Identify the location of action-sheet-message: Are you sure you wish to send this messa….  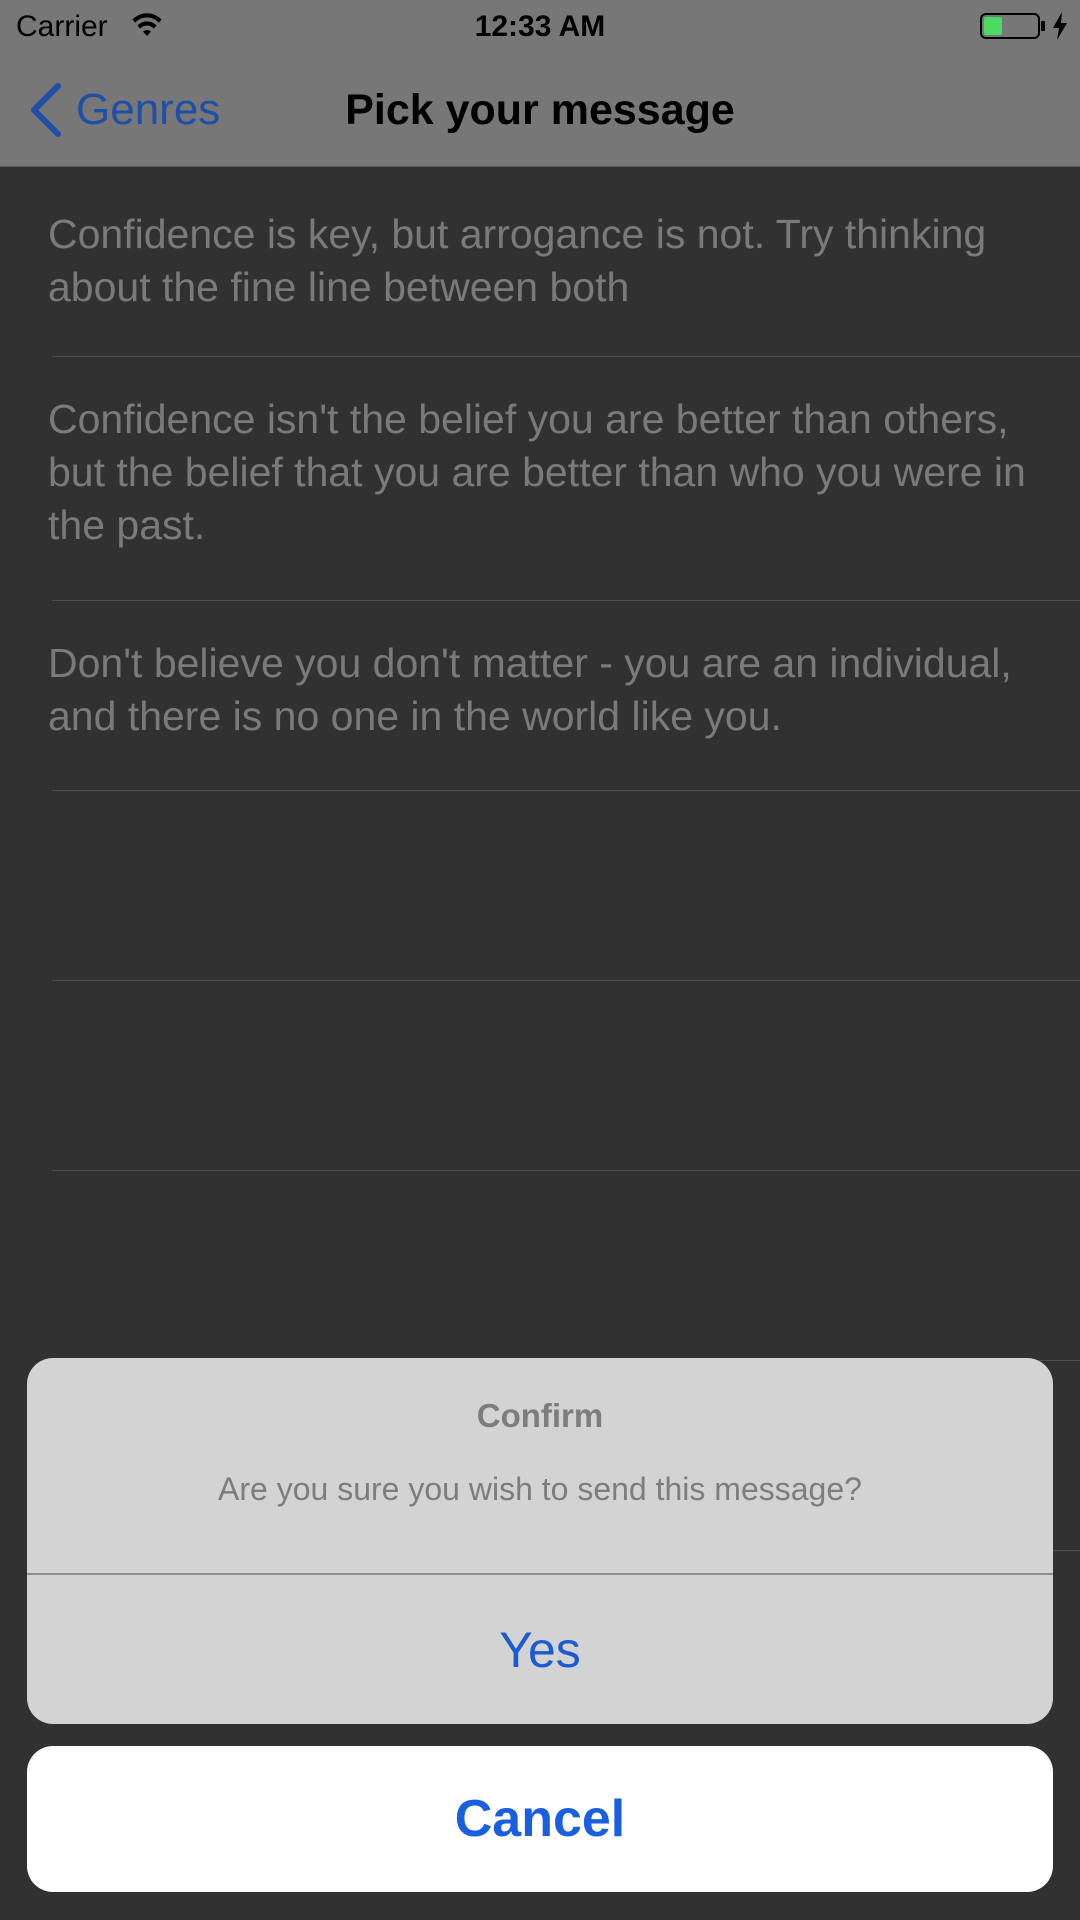
(540, 1489).